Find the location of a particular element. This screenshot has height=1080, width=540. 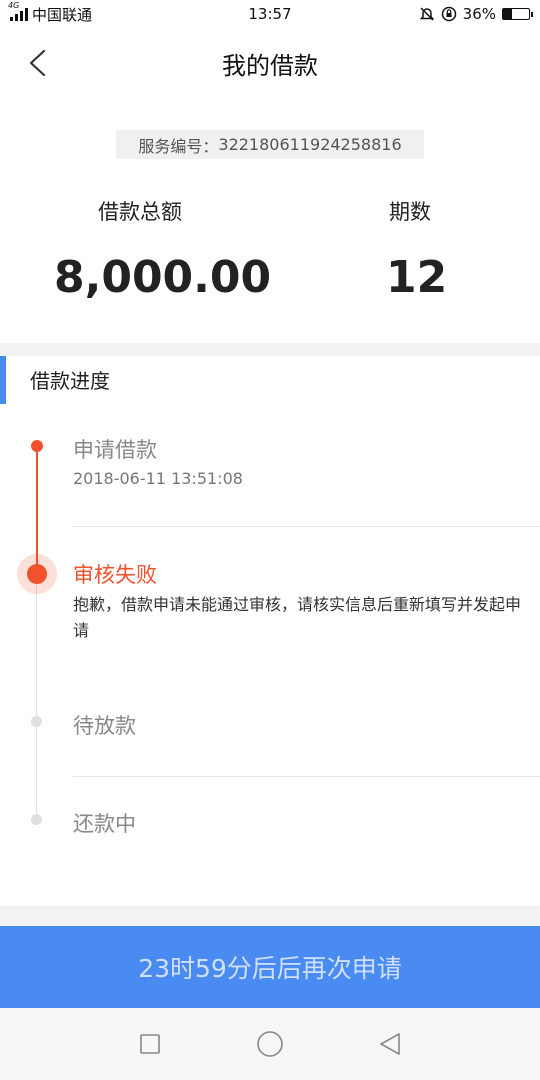

circle-icon is located at coordinates (270, 1044).